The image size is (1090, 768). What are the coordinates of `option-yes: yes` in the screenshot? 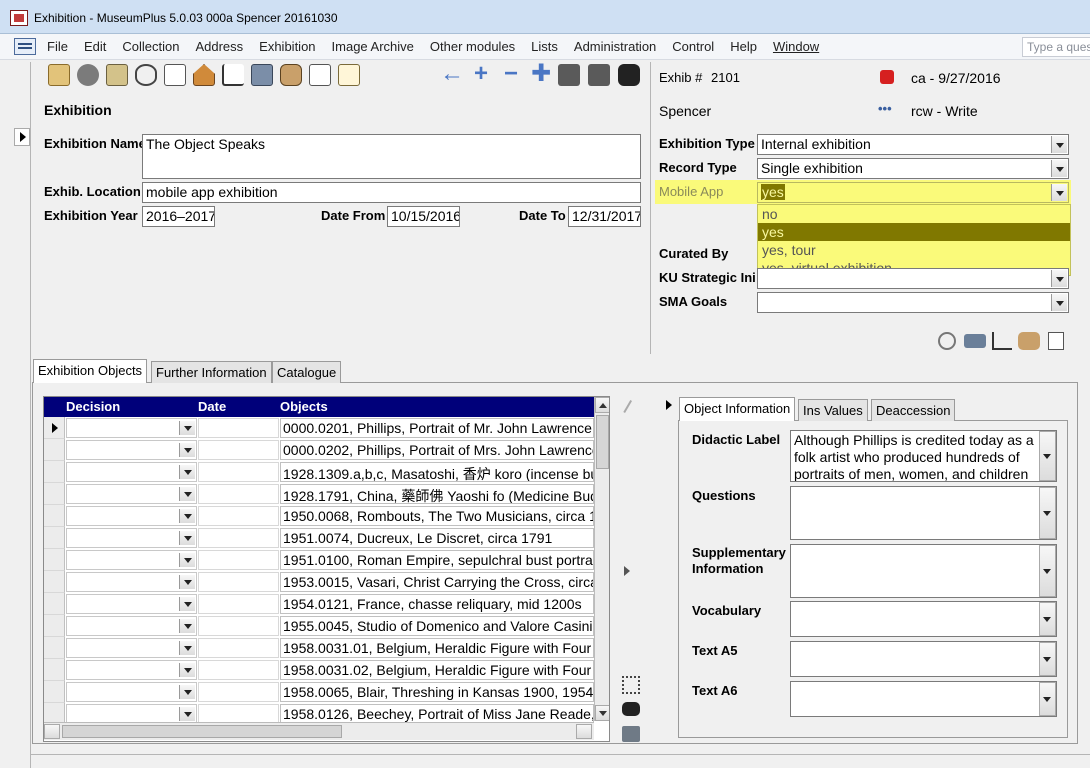 It's located at (914, 232).